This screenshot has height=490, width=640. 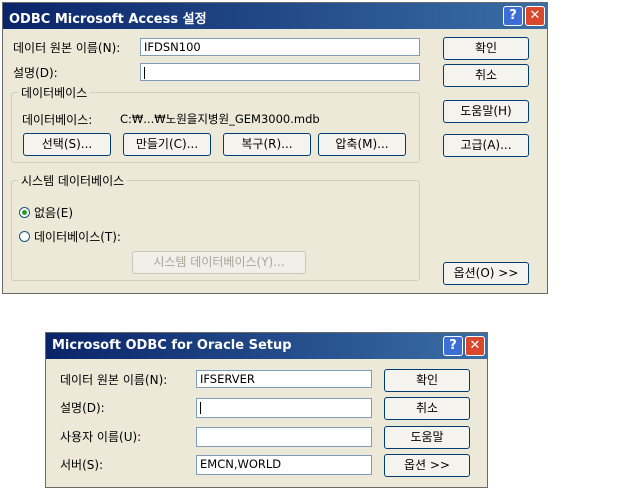 I want to click on help-button: 도움말, so click(x=427, y=437).